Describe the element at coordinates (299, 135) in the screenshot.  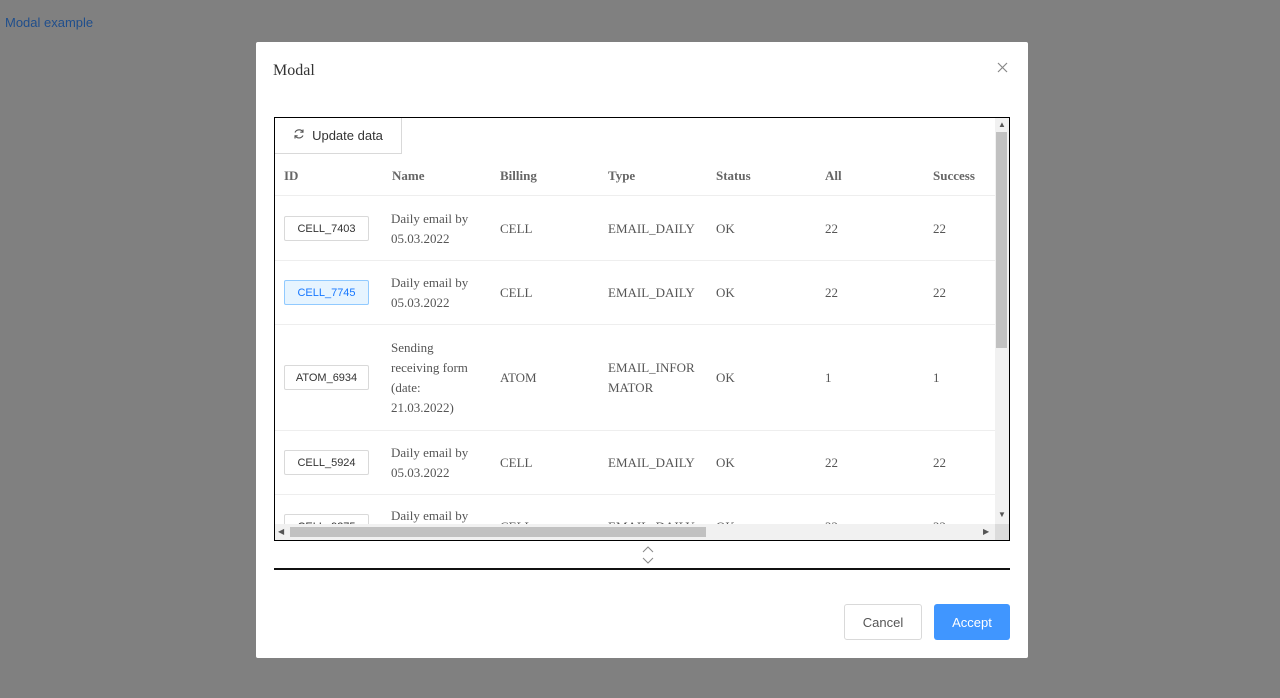
I see `refresh-icon` at that location.